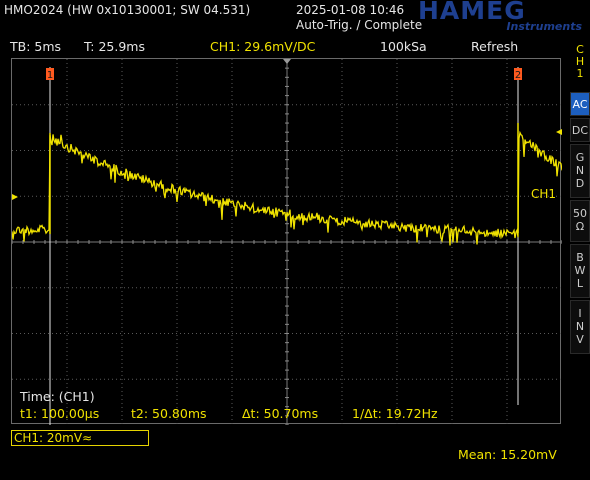  I want to click on channel-side-menu: CH1 AC DC G N D 50 Ω B W L I N V, so click(580, 207).